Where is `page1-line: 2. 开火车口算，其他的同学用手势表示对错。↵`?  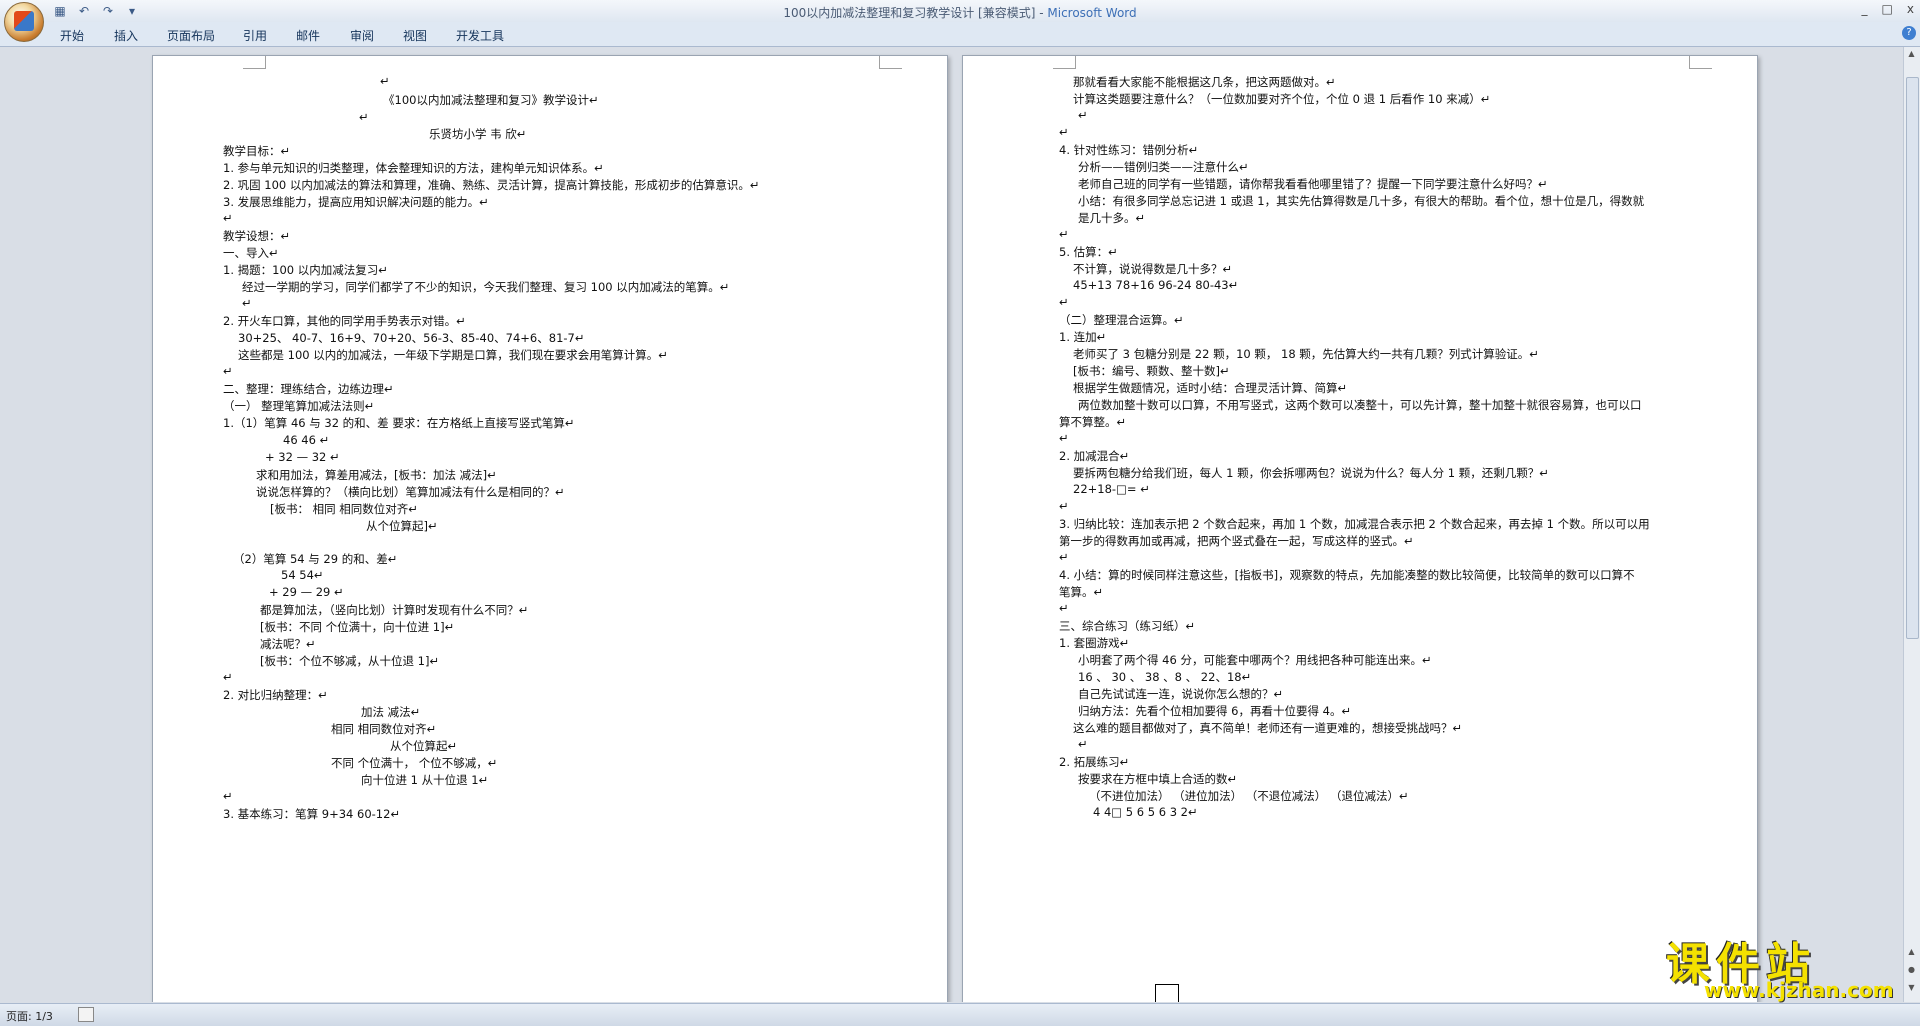
page1-line: 2. 开火车口算，其他的同学用手势表示对错。↵ is located at coordinates (344, 321).